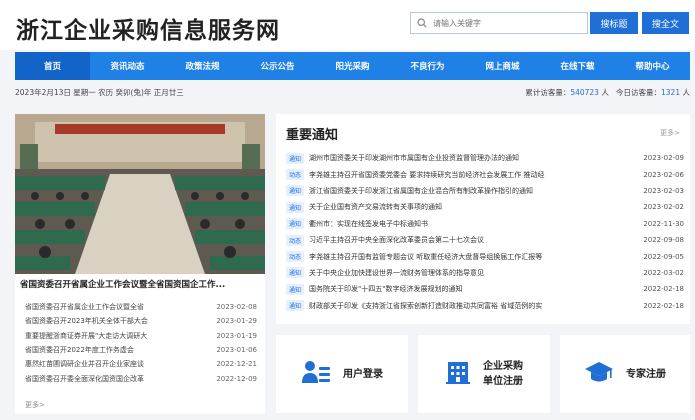 The height and width of the screenshot is (420, 695). What do you see at coordinates (148, 28) in the screenshot?
I see `site-title: 浙江企业采购信息服务网` at bounding box center [148, 28].